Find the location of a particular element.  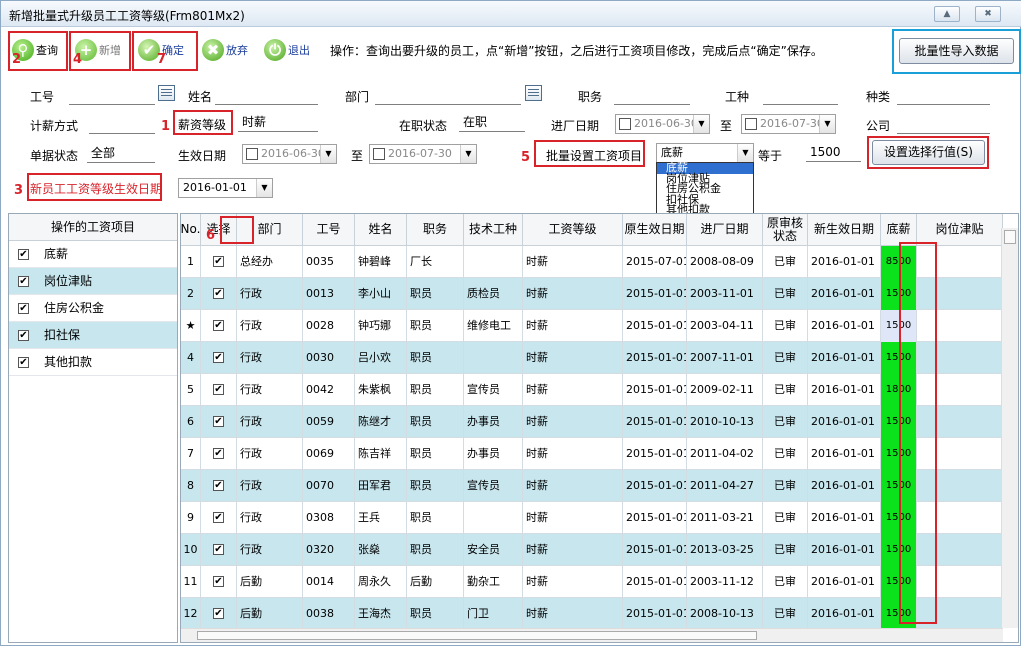

position-input is located at coordinates (652, 96).